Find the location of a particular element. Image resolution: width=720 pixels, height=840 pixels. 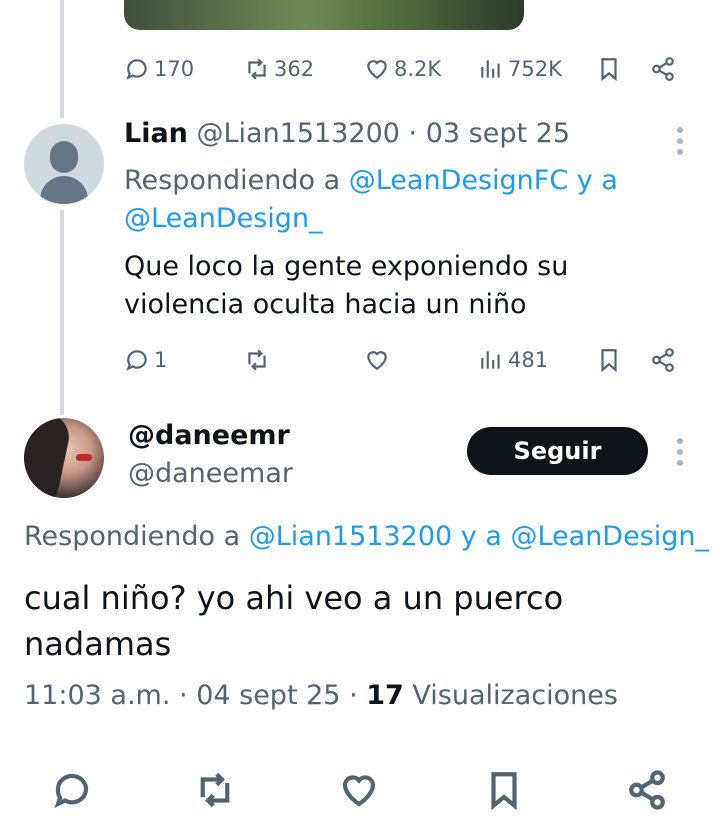

views-button: 752K is located at coordinates (520, 69).